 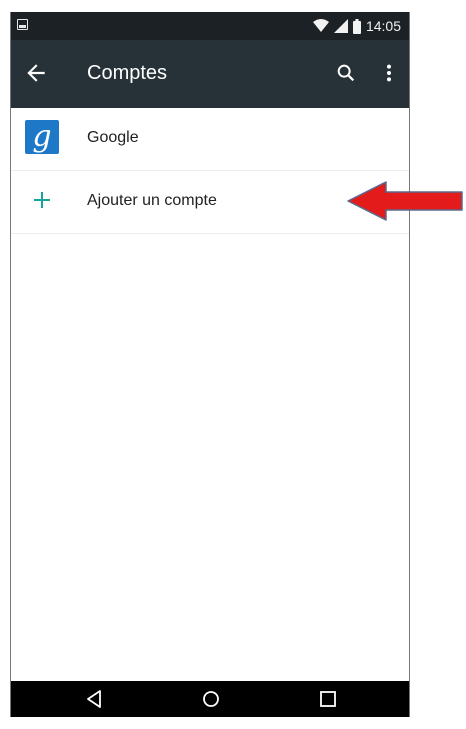 What do you see at coordinates (42, 200) in the screenshot?
I see `plus-icon` at bounding box center [42, 200].